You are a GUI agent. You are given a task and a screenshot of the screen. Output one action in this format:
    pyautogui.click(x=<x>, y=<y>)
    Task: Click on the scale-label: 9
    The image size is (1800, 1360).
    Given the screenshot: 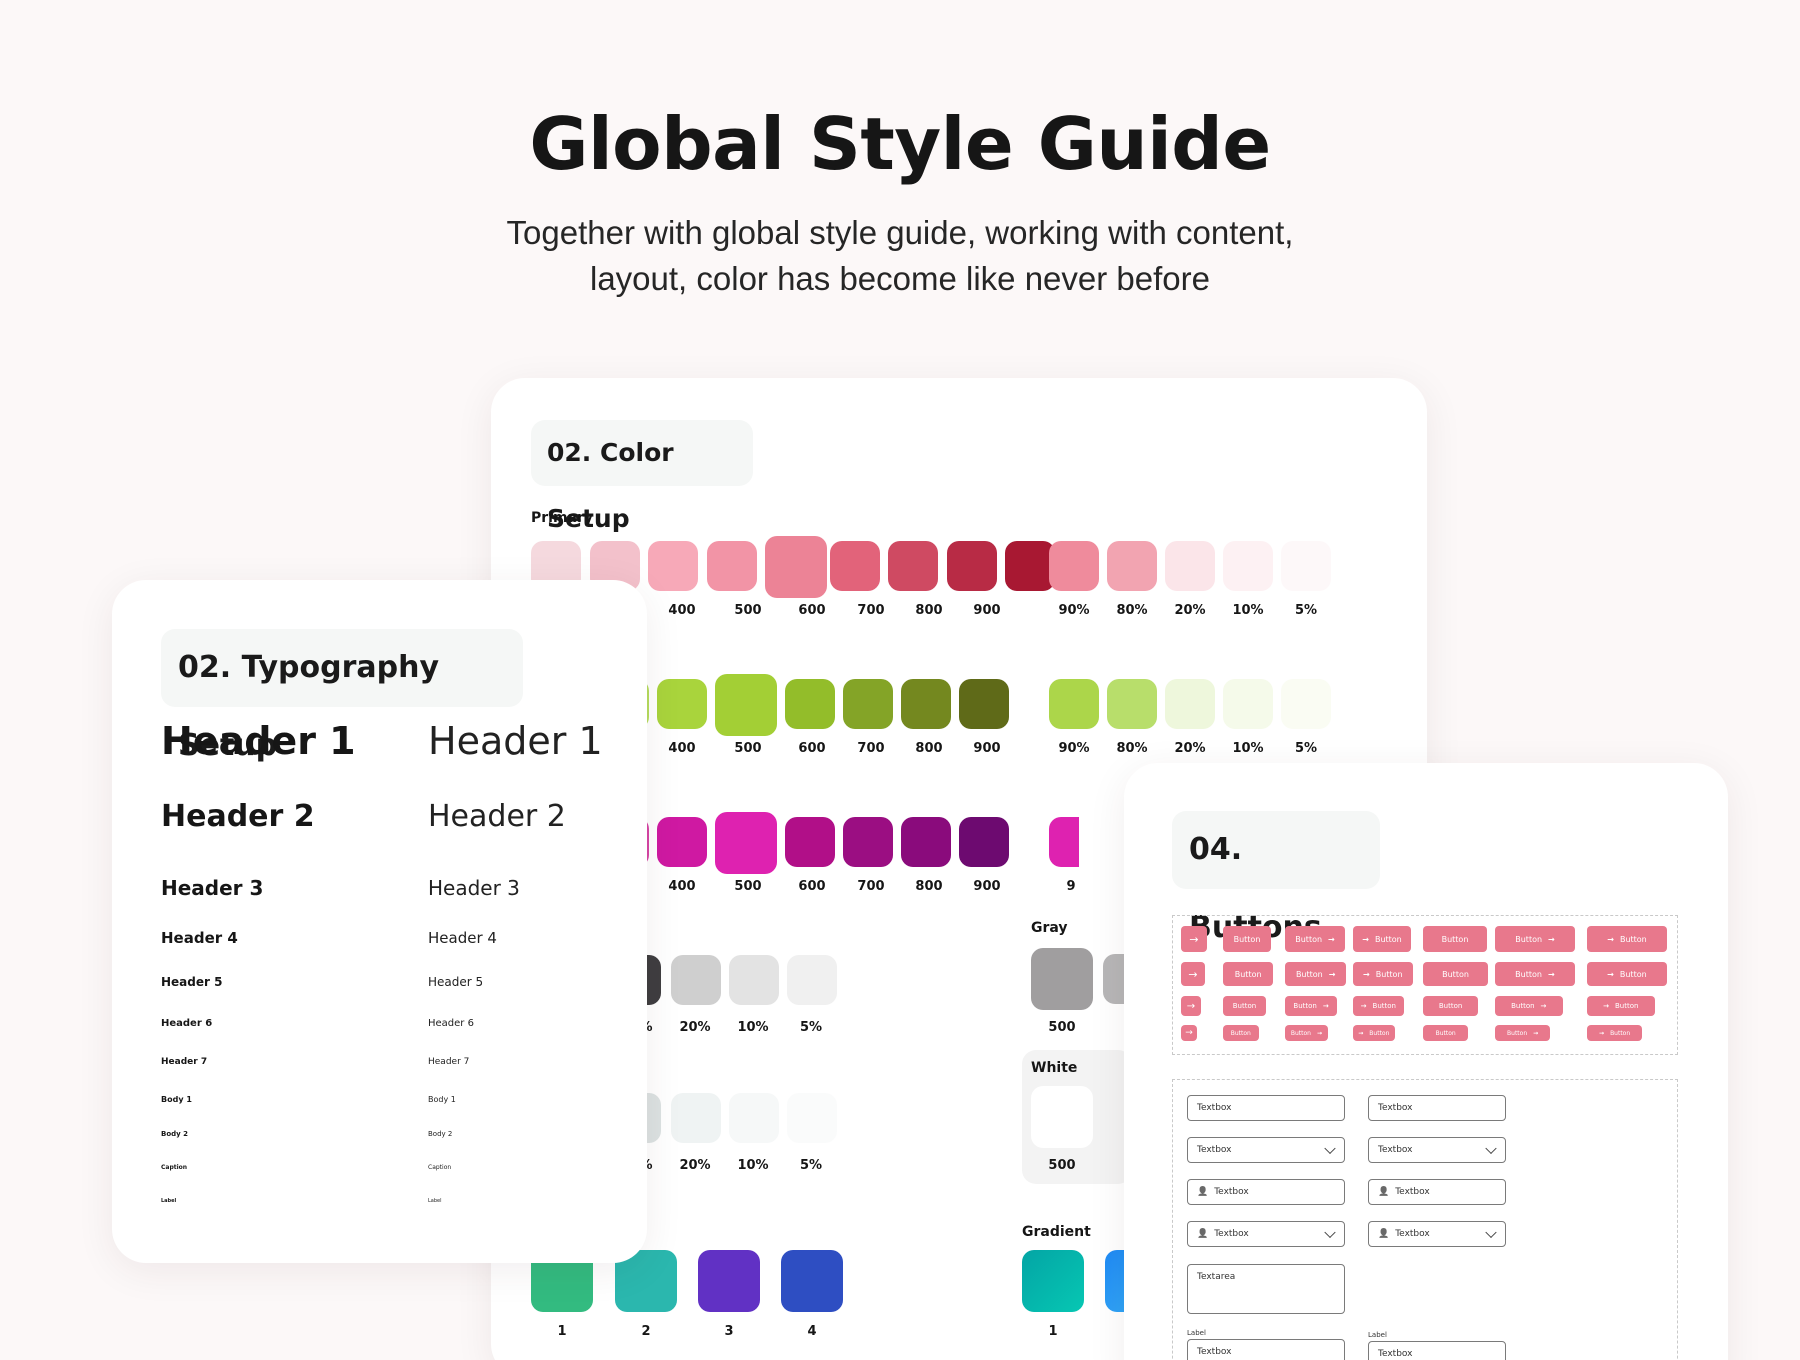 What is the action you would take?
    pyautogui.click(x=1071, y=886)
    